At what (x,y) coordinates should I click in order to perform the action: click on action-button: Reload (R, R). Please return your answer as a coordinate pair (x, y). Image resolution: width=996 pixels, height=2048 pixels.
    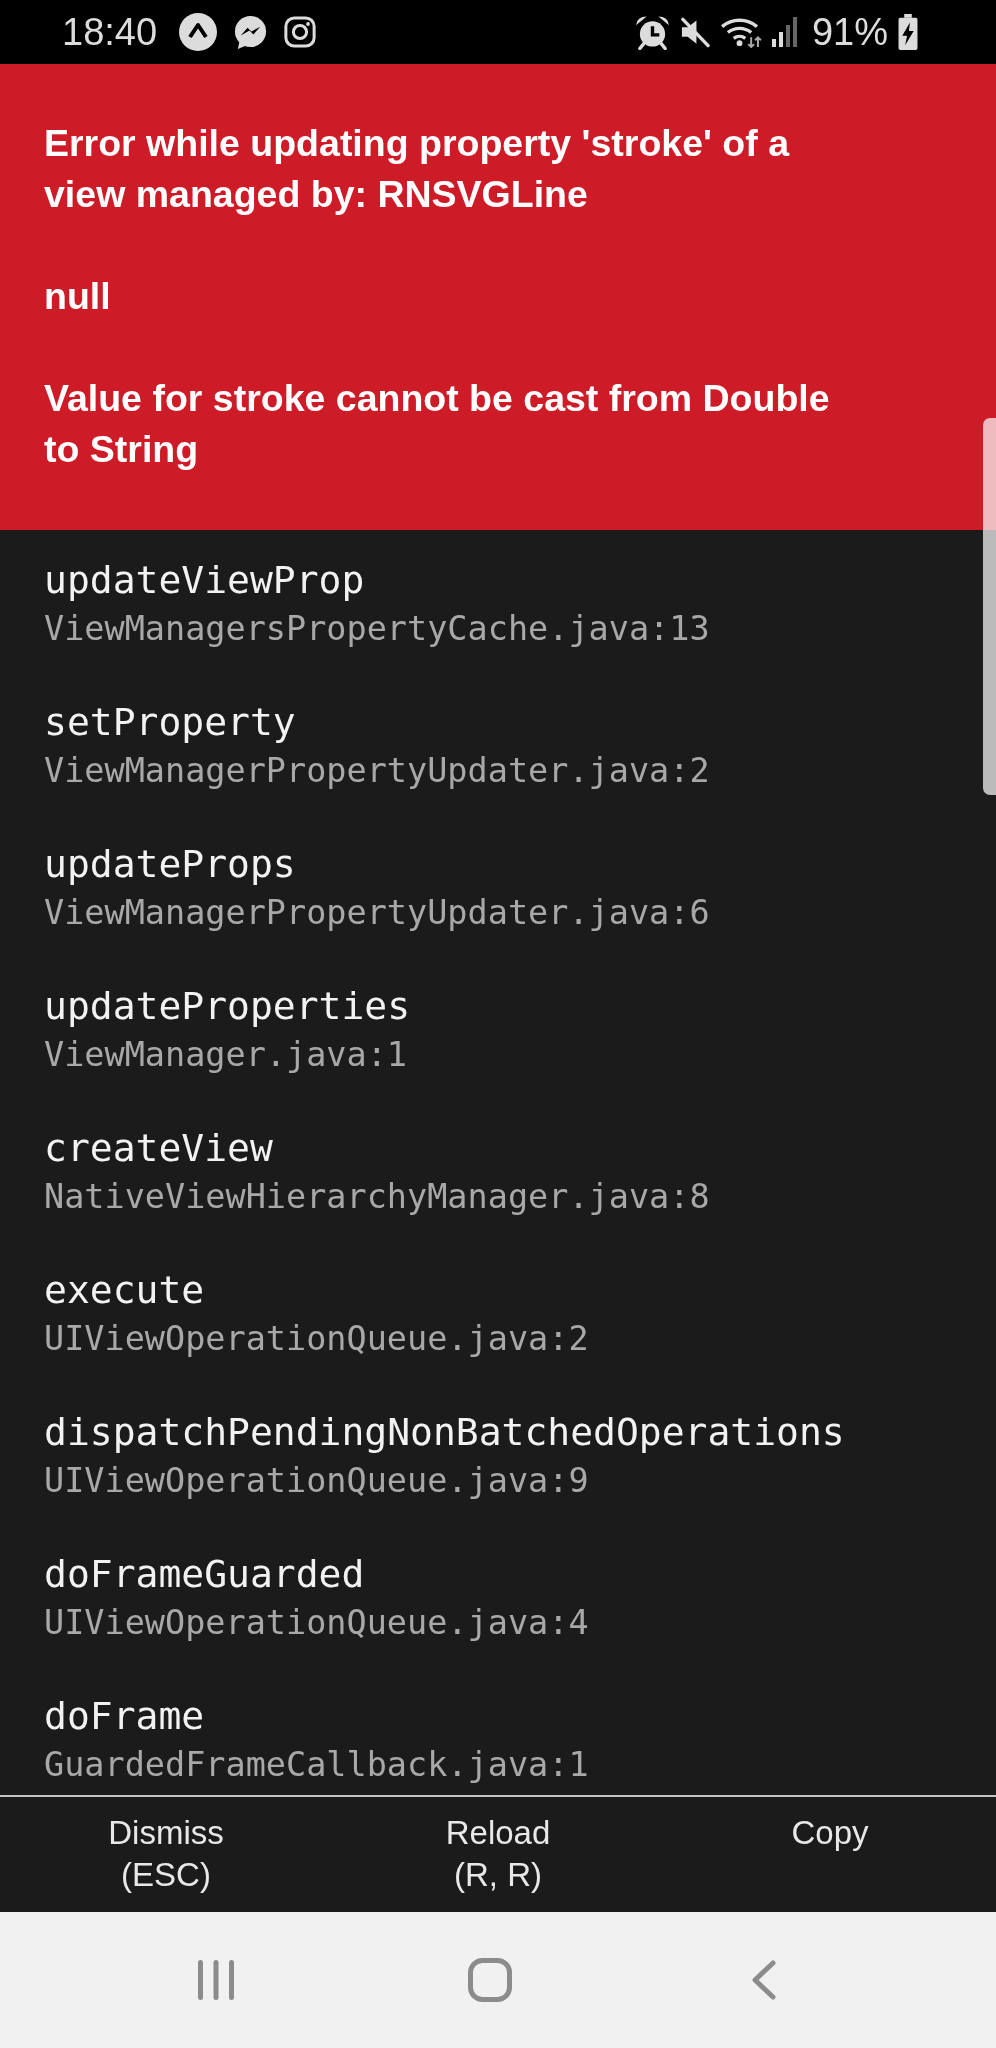
    Looking at the image, I should click on (498, 1854).